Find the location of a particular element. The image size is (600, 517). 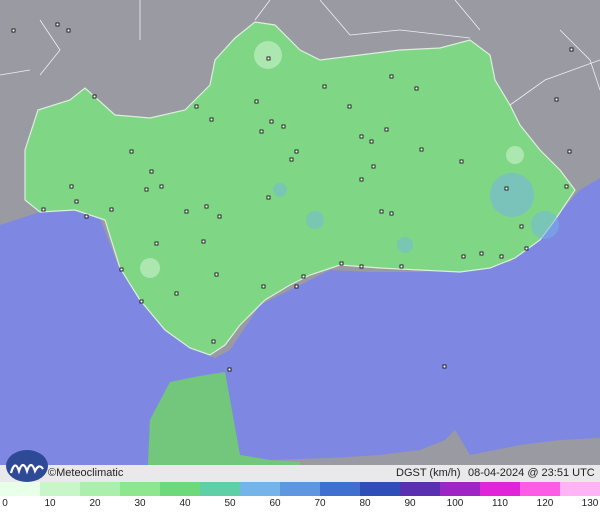

color-legend: 0 10 20 30 40 50 60 70 80 90 100 110 120 130 is located at coordinates (300, 499).